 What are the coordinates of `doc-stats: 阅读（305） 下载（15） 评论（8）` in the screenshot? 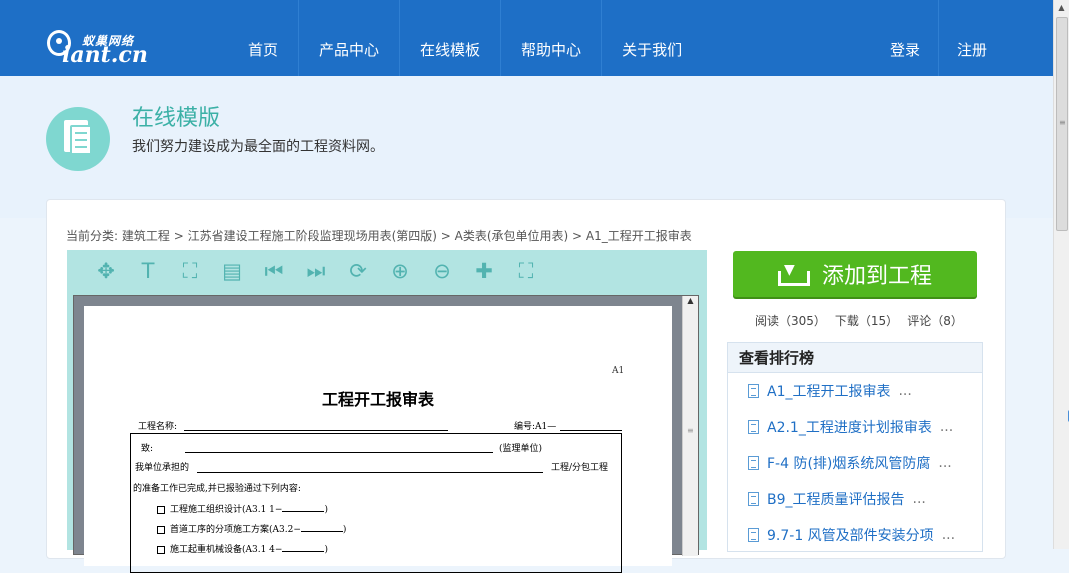 It's located at (859, 320).